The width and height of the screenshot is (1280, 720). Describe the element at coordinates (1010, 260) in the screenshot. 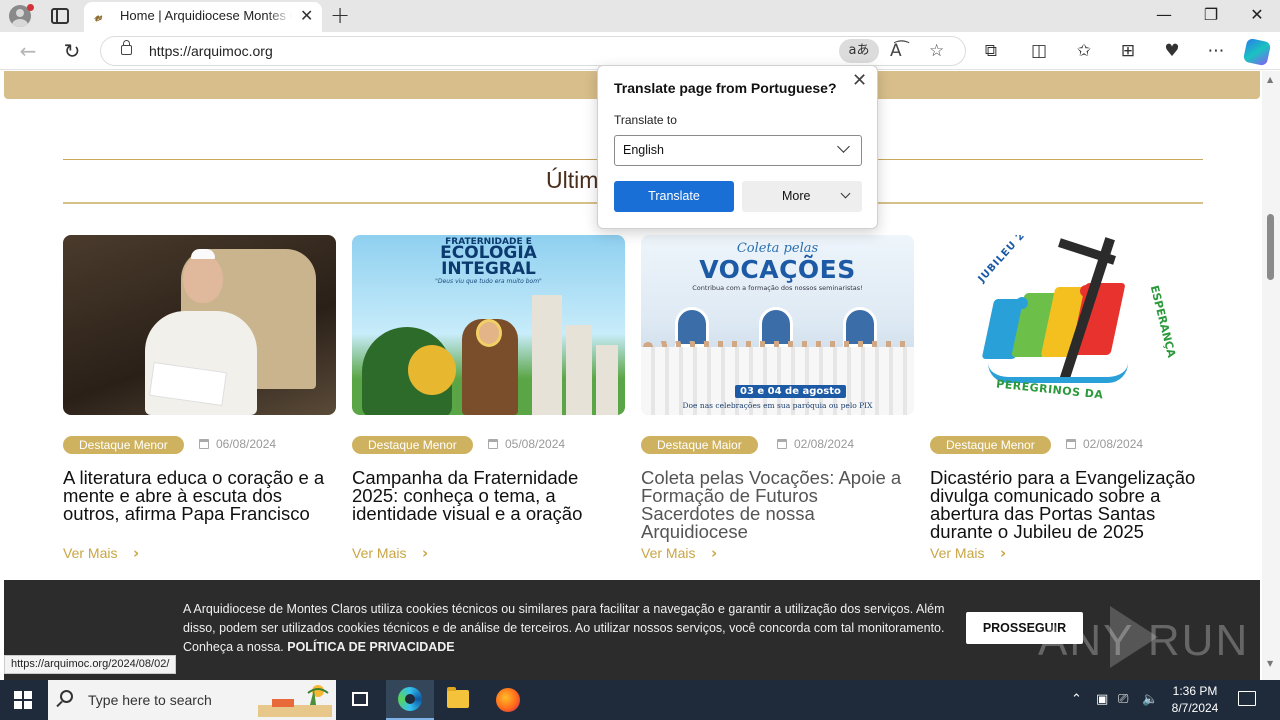

I see `image-text: JUBILEU 2025` at that location.